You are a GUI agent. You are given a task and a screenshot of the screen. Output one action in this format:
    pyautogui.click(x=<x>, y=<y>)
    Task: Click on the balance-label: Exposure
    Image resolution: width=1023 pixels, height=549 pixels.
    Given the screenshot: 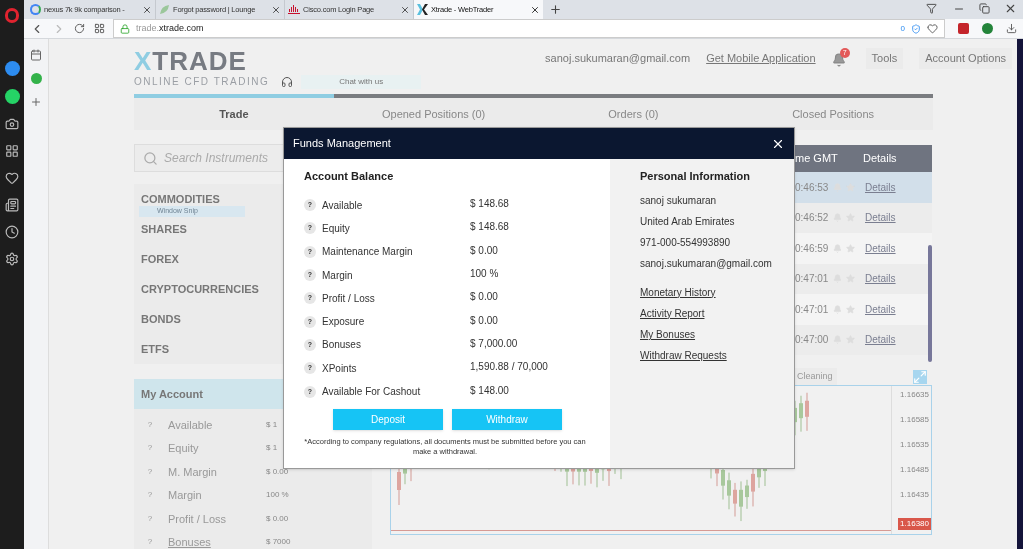 What is the action you would take?
    pyautogui.click(x=344, y=322)
    